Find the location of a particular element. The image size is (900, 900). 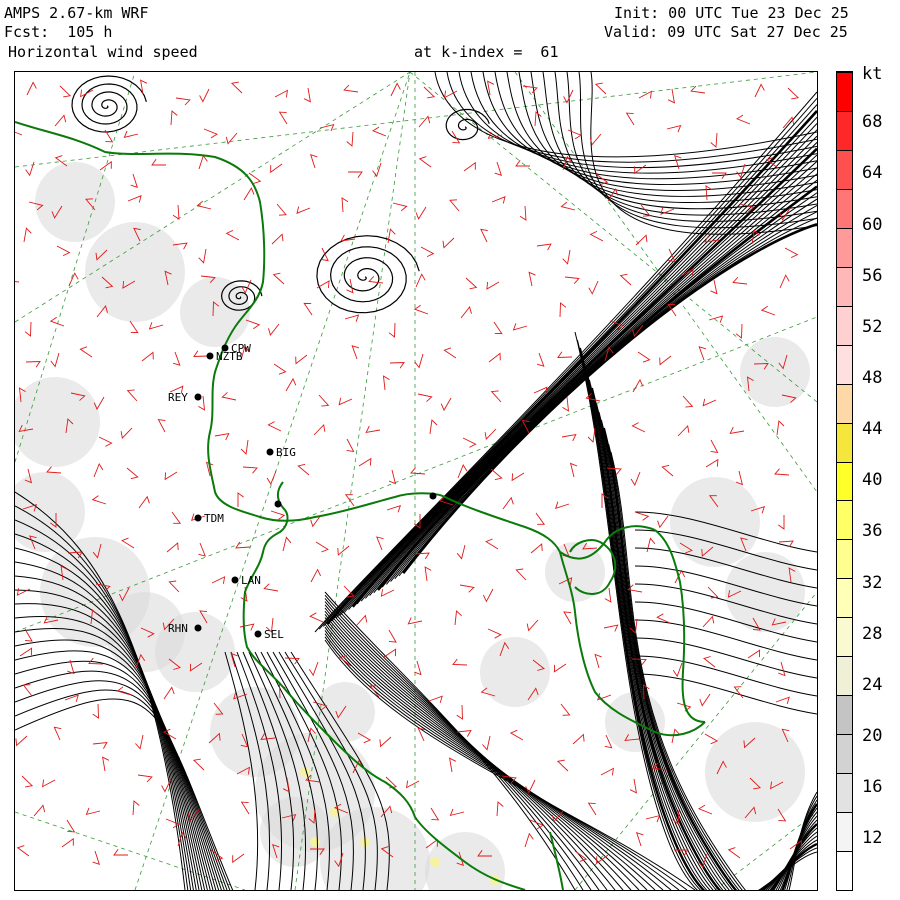

wind-speed-colorbar is located at coordinates (844, 481).